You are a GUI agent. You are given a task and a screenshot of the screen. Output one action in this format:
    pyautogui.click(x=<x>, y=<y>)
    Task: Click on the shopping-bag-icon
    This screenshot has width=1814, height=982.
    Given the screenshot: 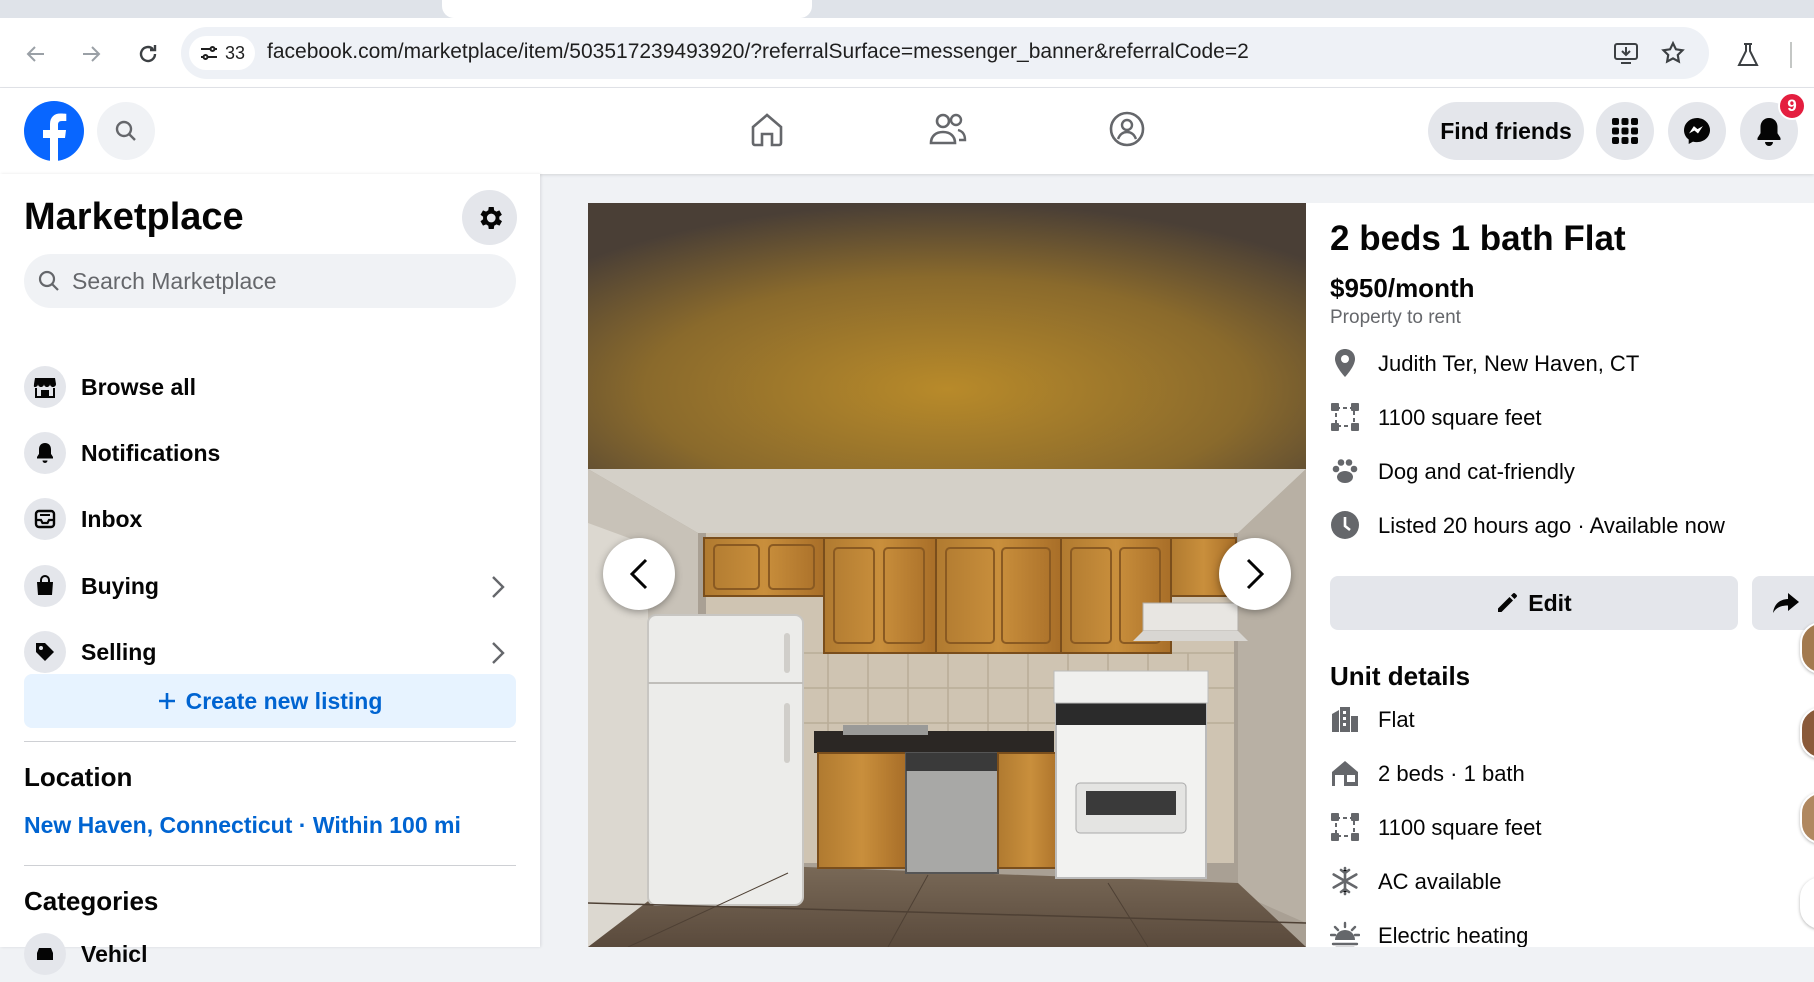 What is the action you would take?
    pyautogui.click(x=45, y=586)
    